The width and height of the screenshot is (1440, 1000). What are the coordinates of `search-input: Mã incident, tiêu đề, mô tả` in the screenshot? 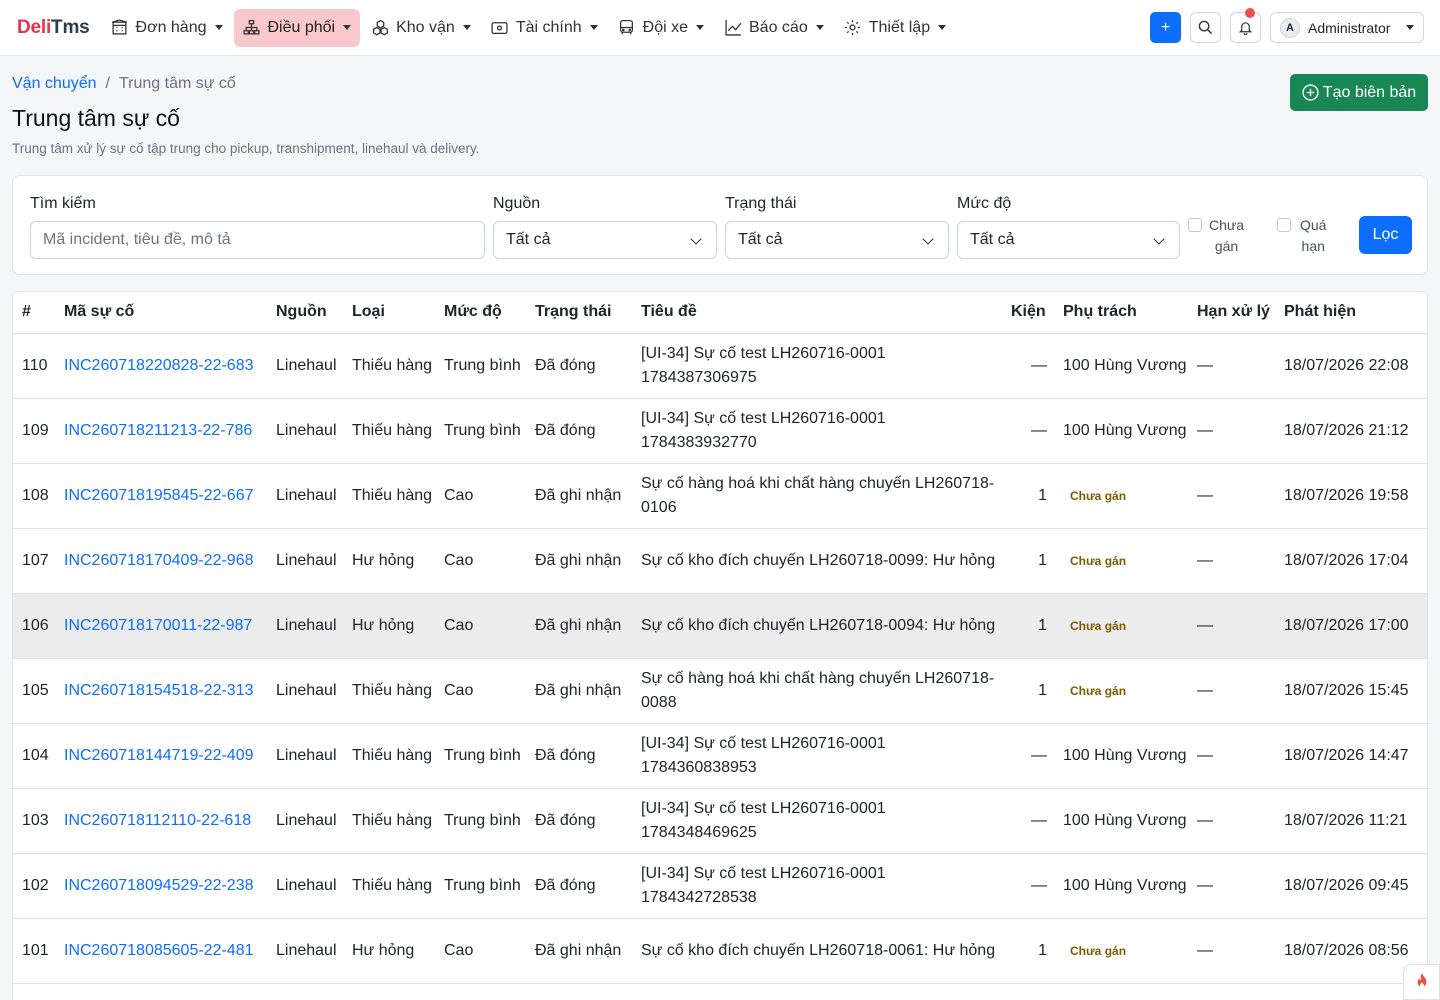 It's located at (257, 240).